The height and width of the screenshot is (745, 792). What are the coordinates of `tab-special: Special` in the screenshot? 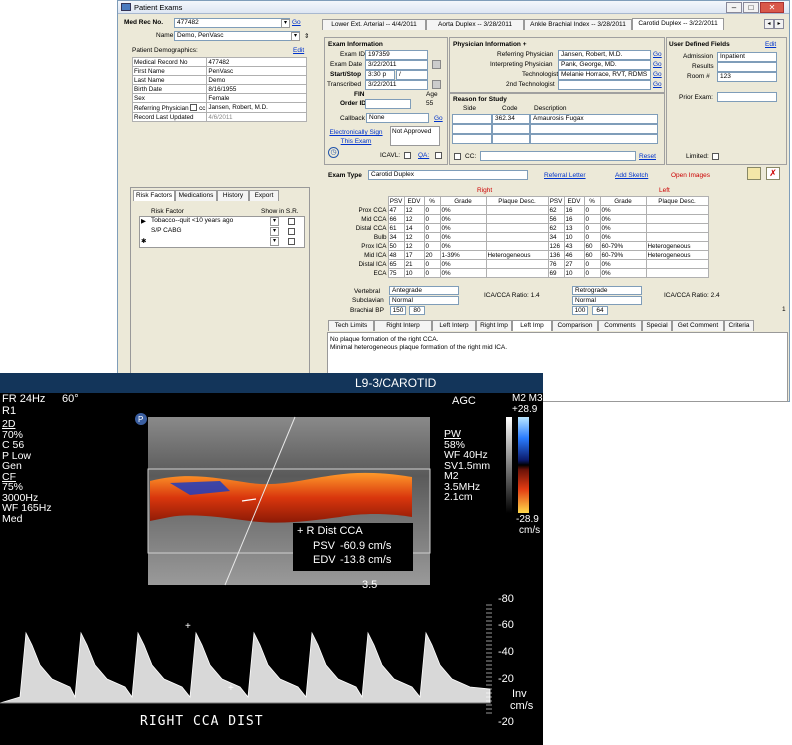 It's located at (657, 325).